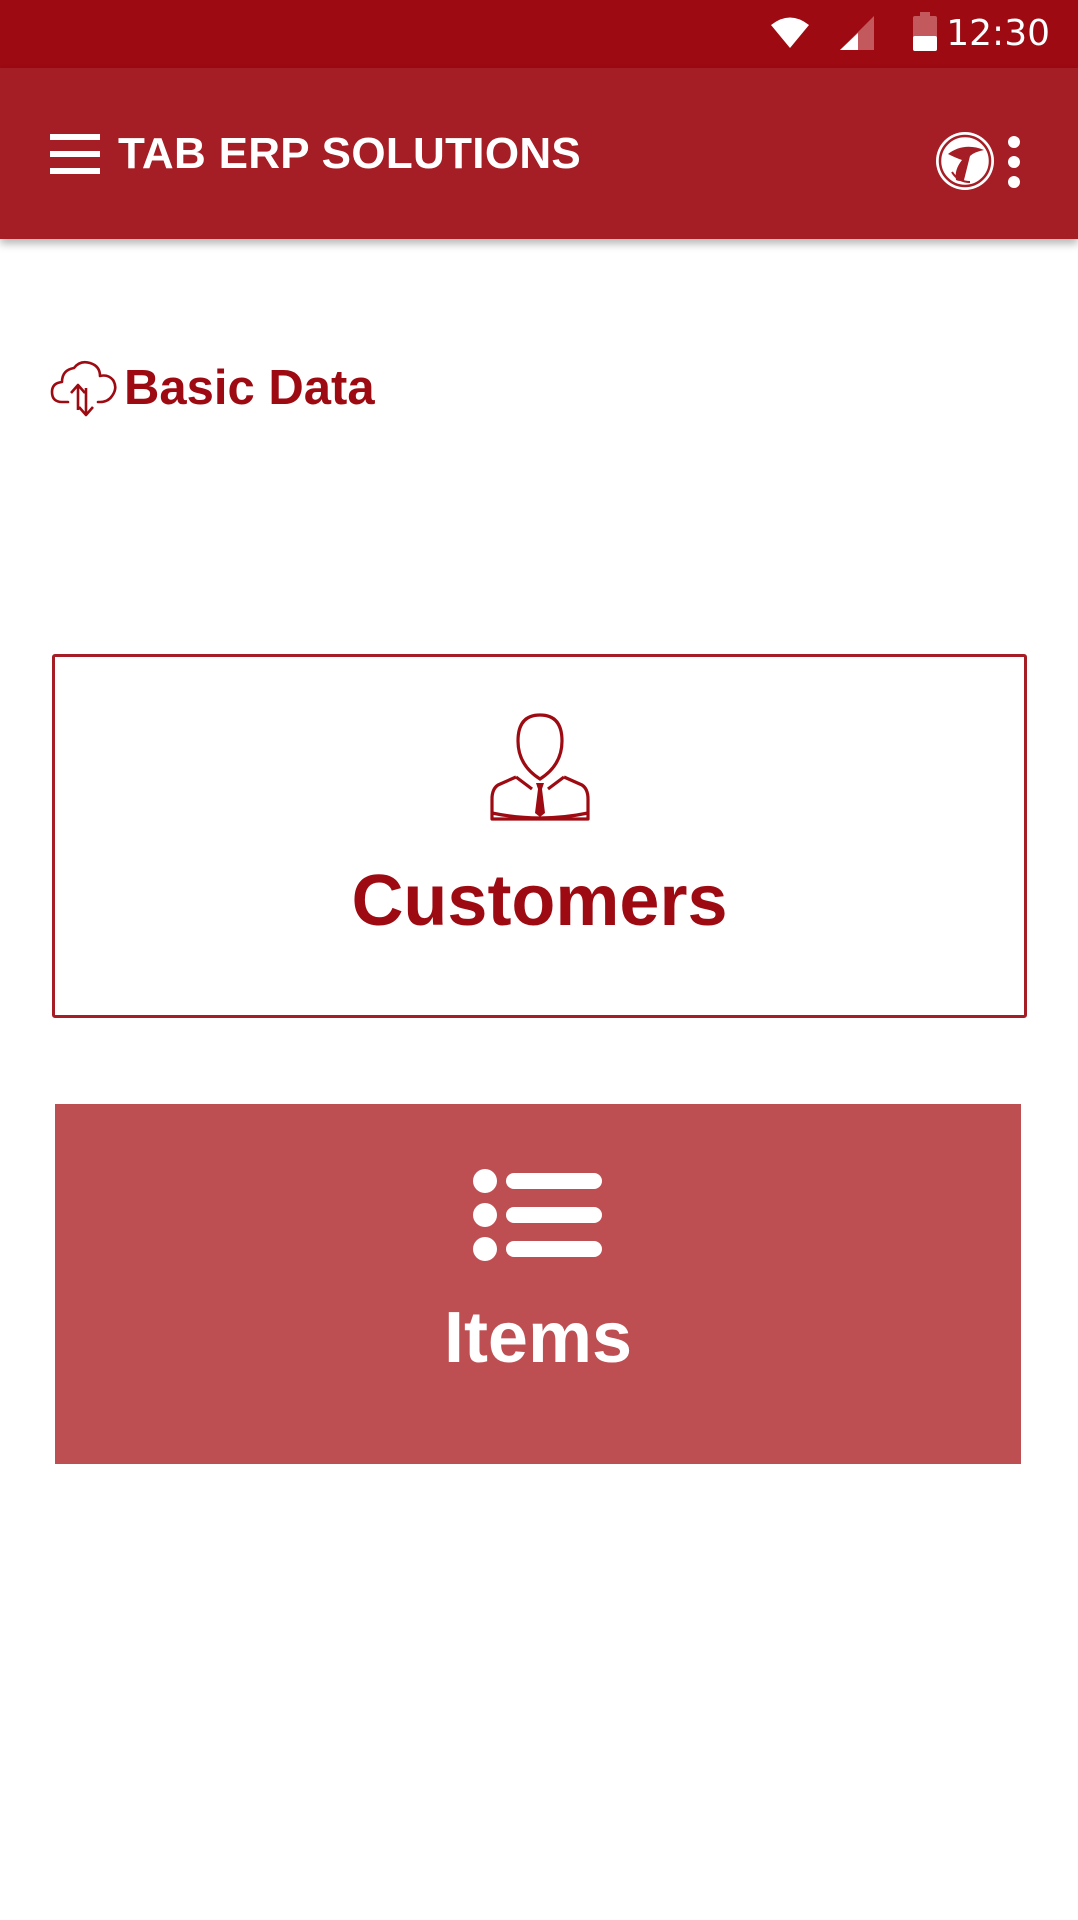 The width and height of the screenshot is (1078, 1920). I want to click on list-icon, so click(537, 1215).